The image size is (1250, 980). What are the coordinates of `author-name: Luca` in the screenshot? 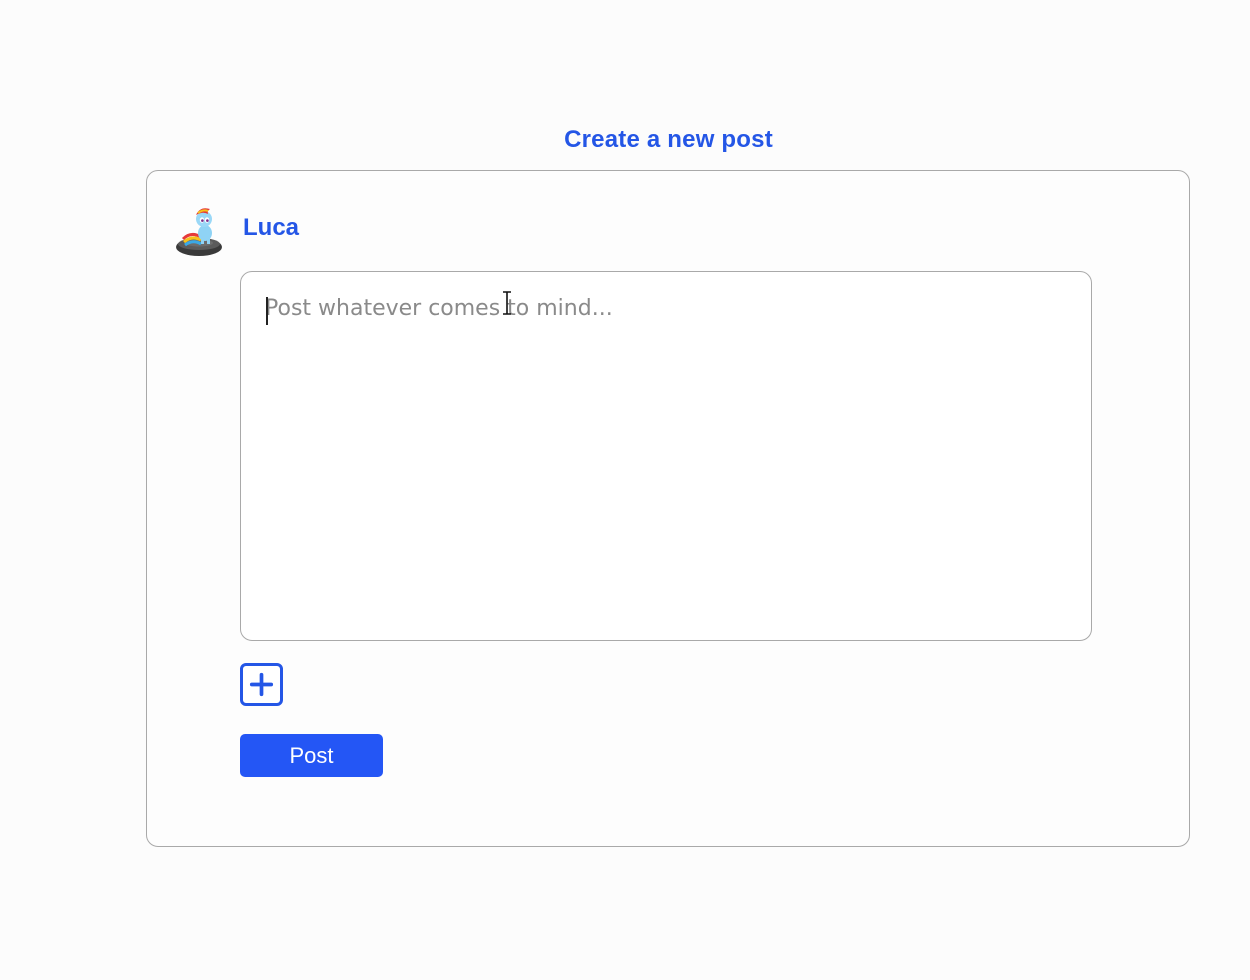 It's located at (271, 228).